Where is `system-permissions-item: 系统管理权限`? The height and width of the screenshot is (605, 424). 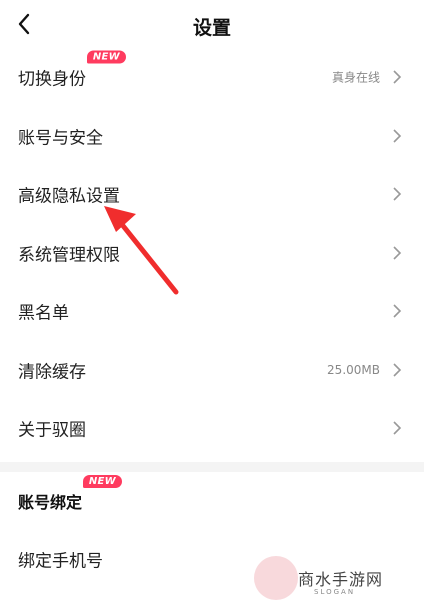
system-permissions-item: 系统管理权限 is located at coordinates (212, 253).